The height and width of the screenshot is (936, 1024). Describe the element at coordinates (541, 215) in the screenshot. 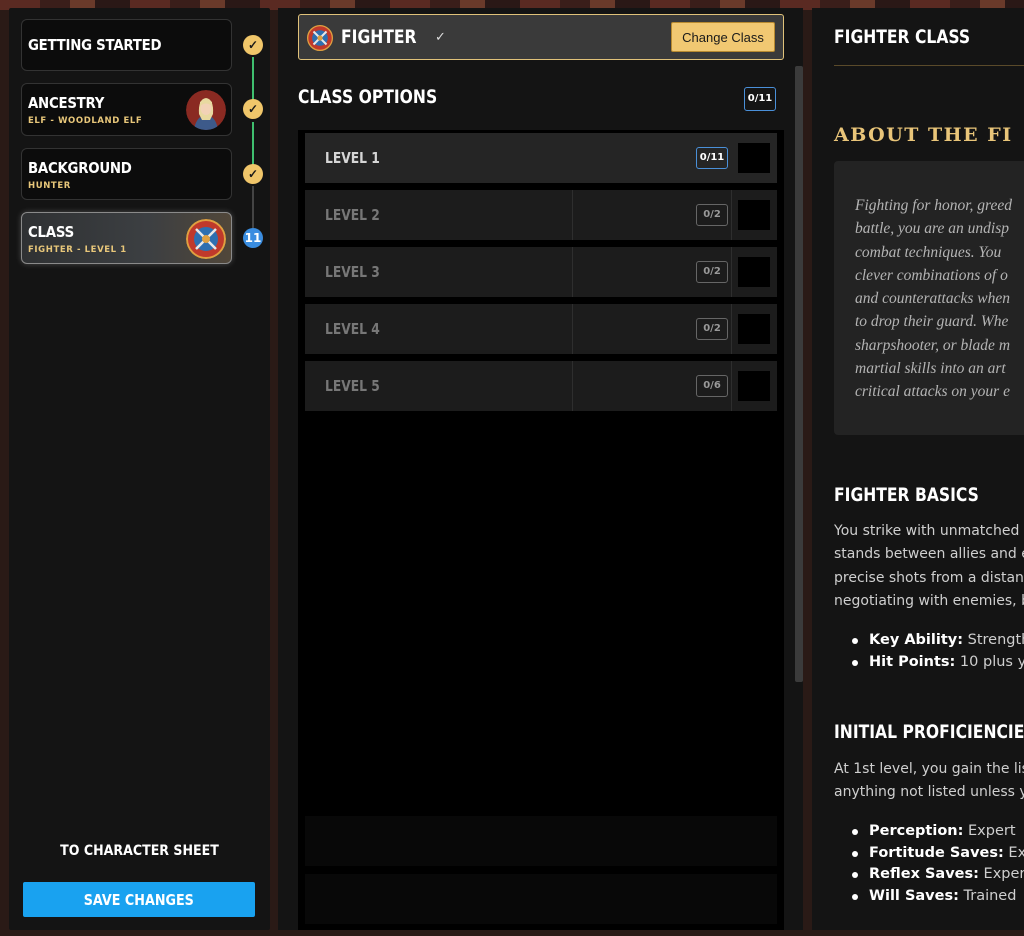

I see `level-row-2: LEVEL 2 0/2` at that location.